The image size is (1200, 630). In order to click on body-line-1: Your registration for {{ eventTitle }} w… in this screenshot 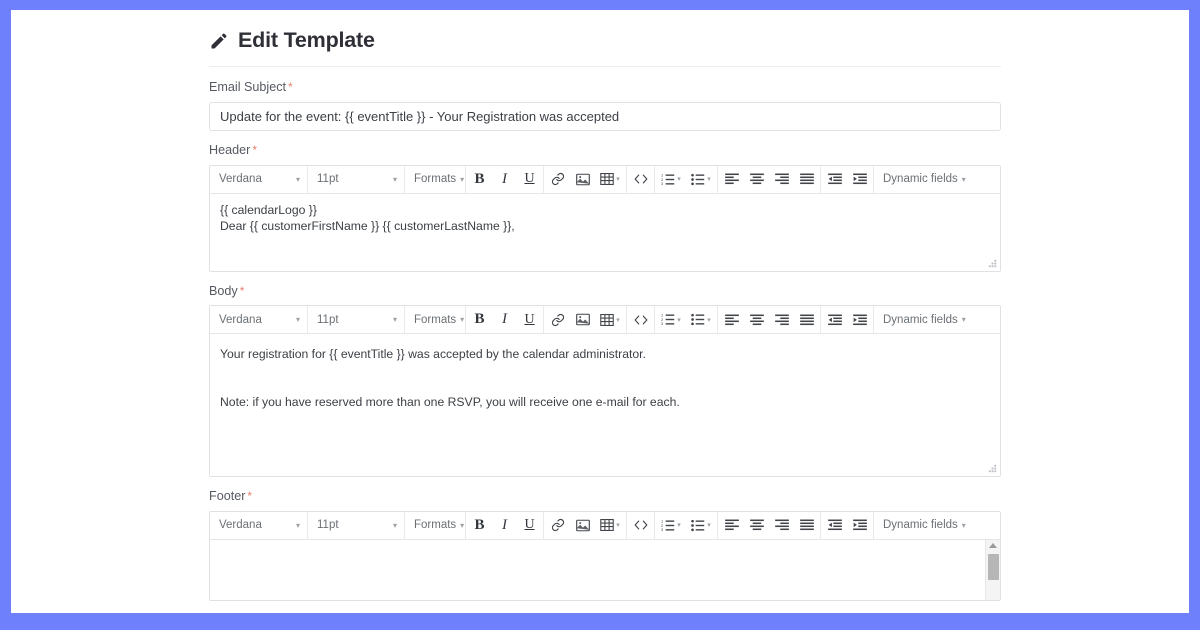, I will do `click(433, 354)`.